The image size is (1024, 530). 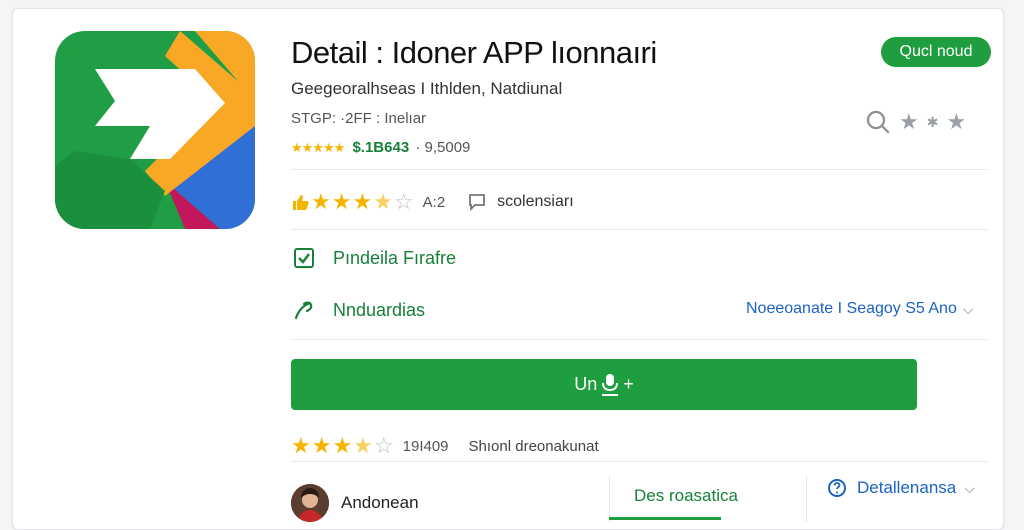 What do you see at coordinates (380, 502) in the screenshot?
I see `author-name: Andonean` at bounding box center [380, 502].